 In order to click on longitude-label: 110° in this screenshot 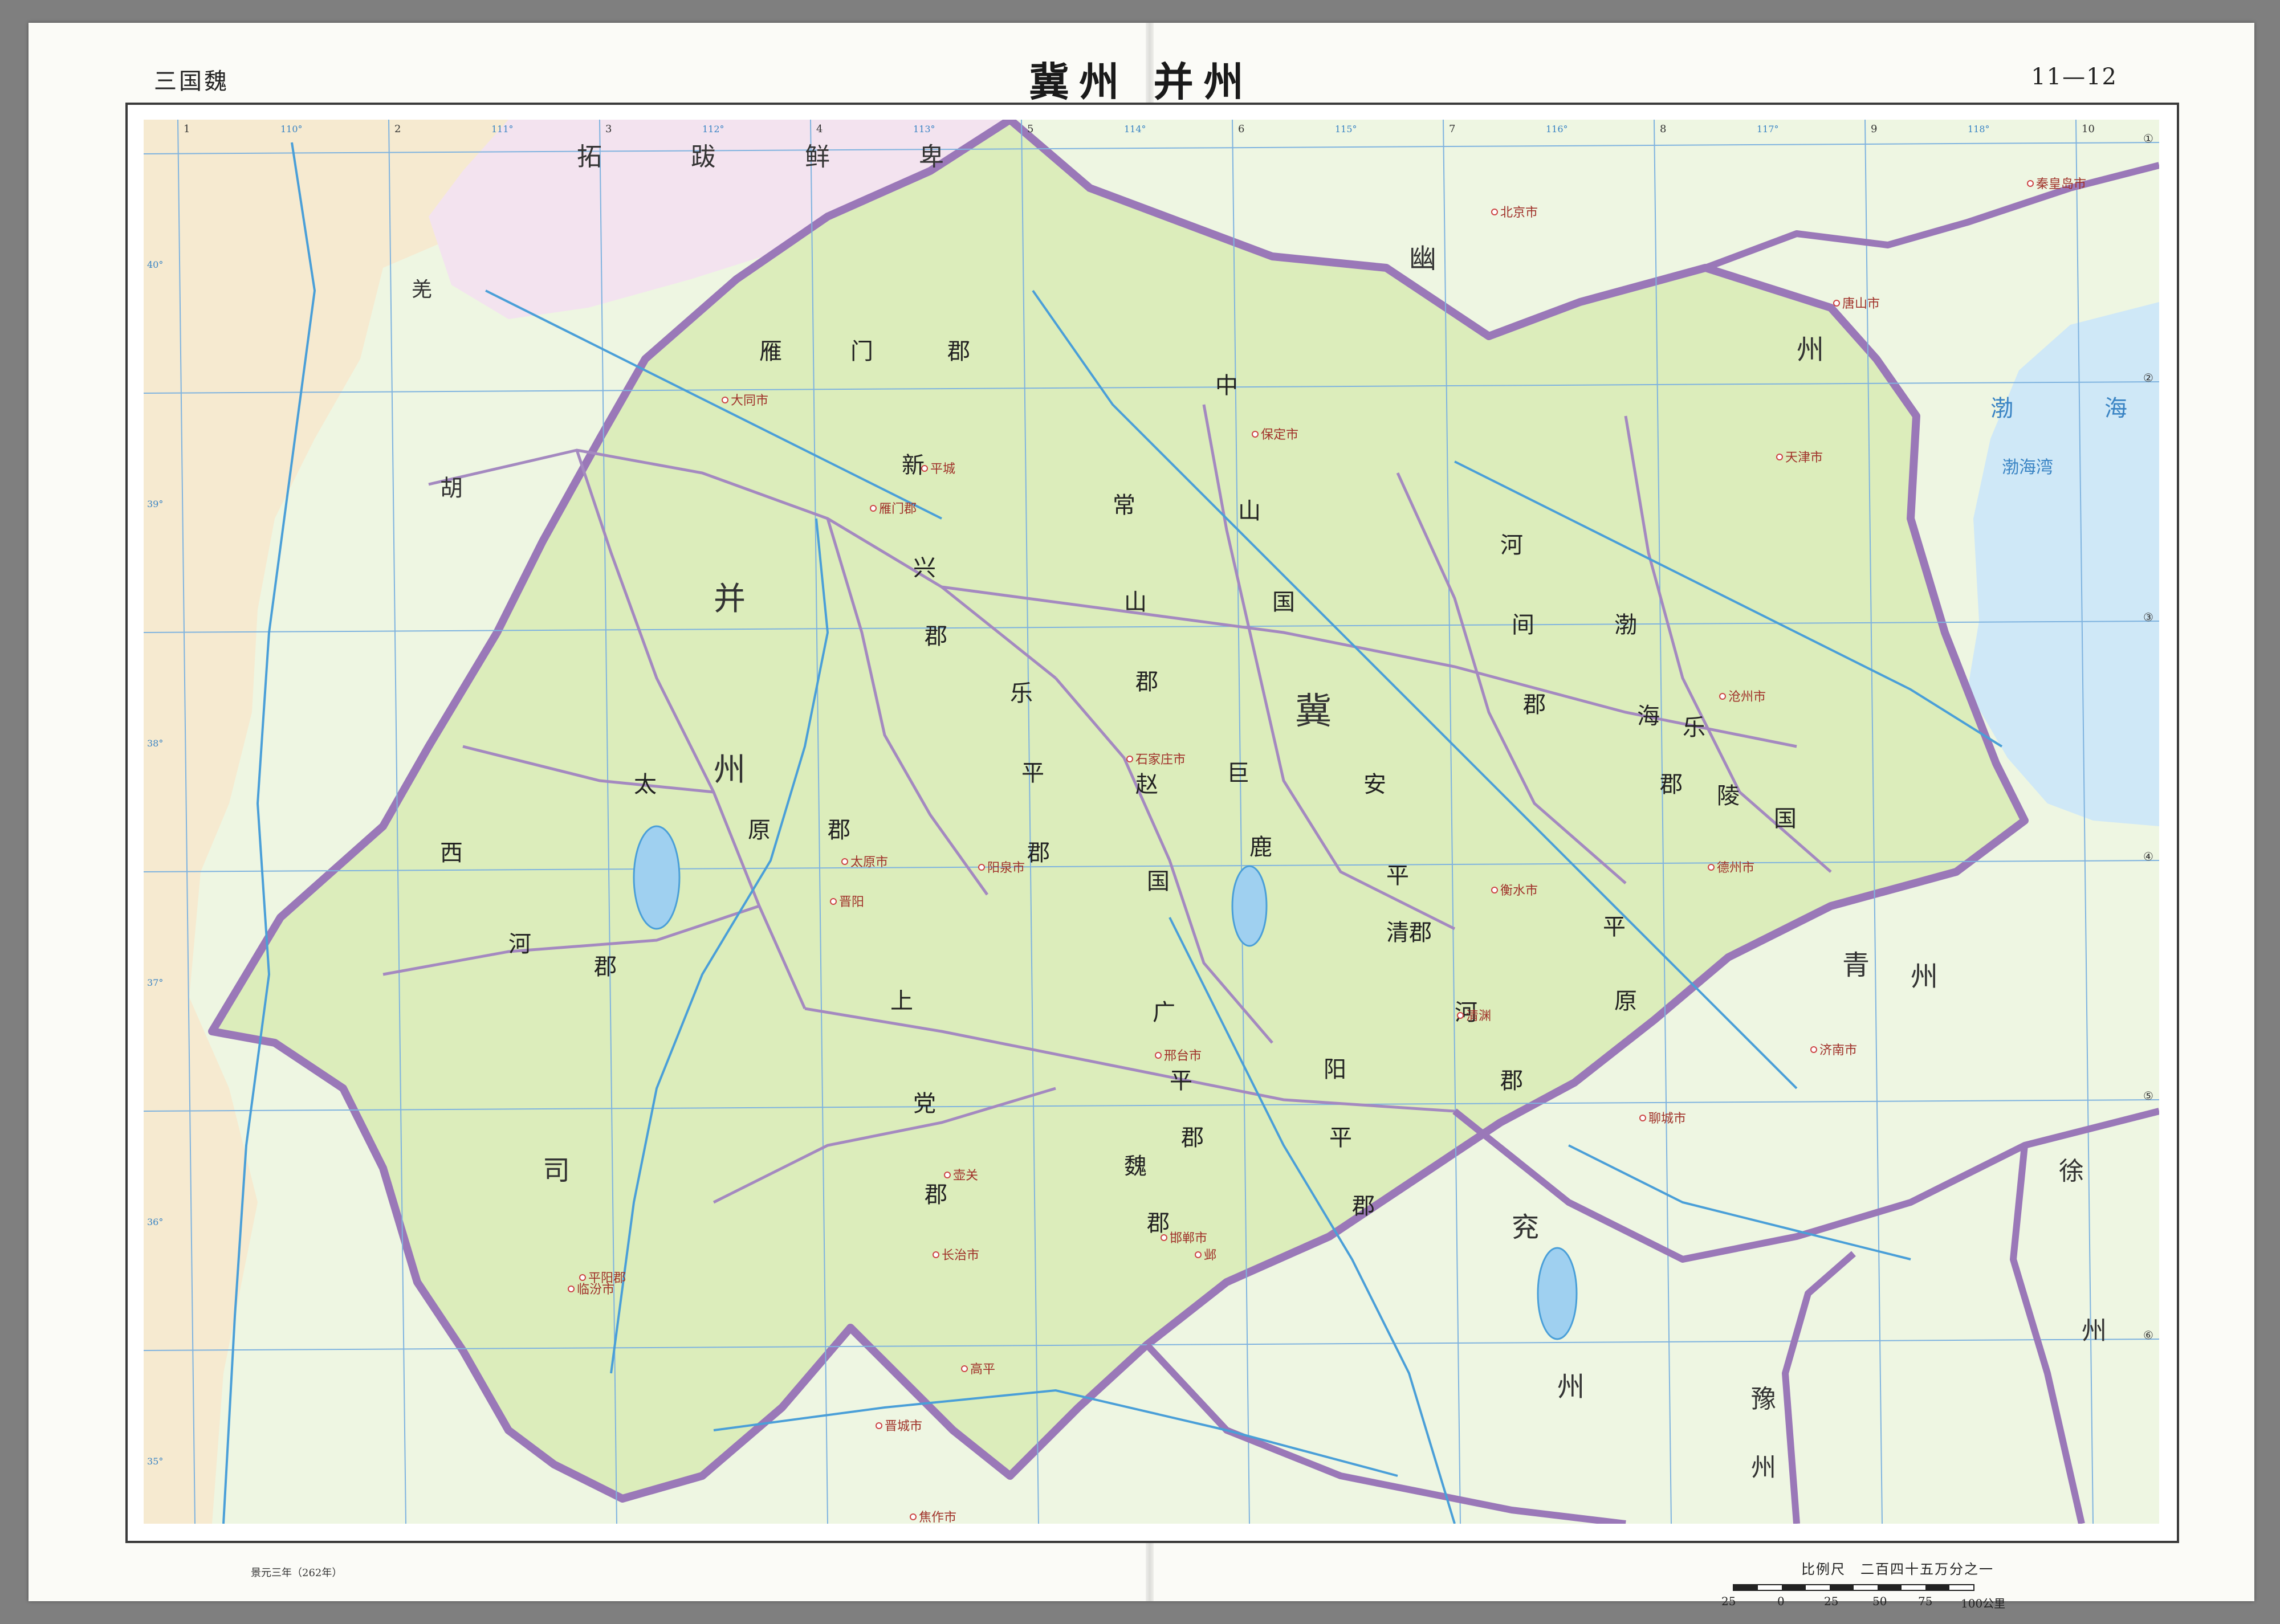, I will do `click(291, 129)`.